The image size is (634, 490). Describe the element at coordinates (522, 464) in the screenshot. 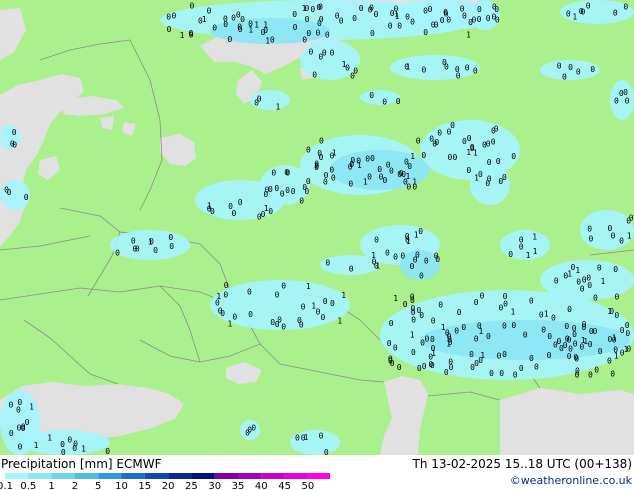

I see `valid-time: Th 13-02-2025 15..18 UTC (00+138)` at that location.